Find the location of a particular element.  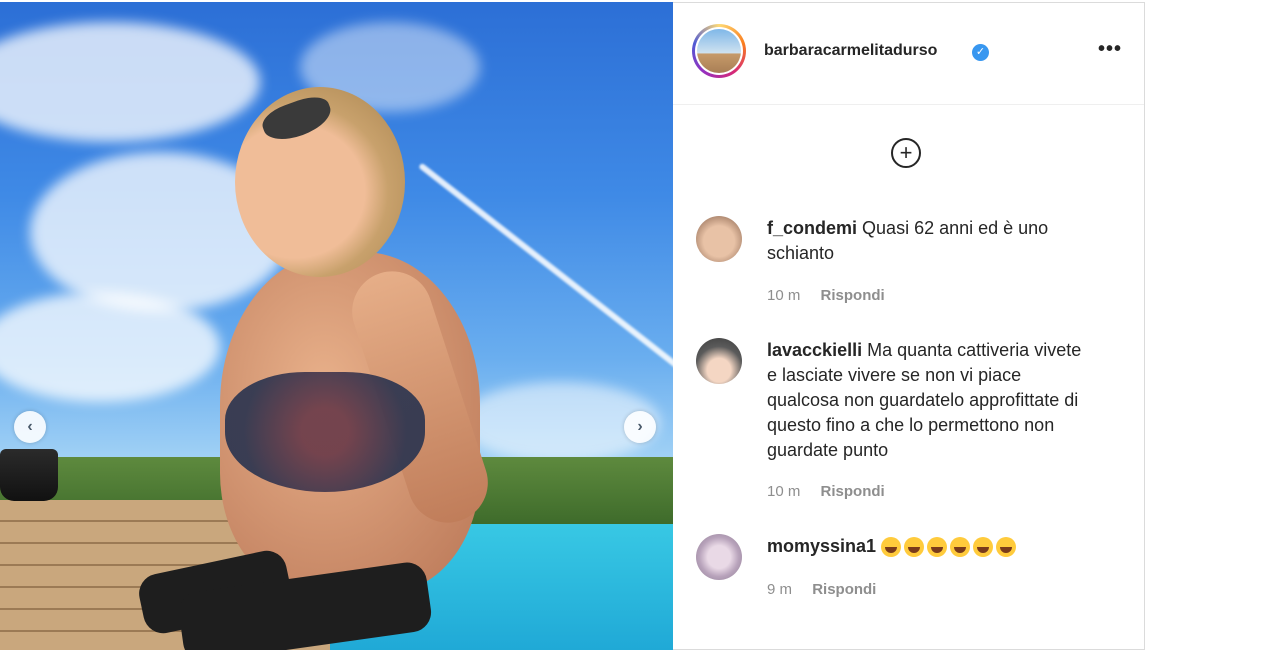

bucket is located at coordinates (29, 475).